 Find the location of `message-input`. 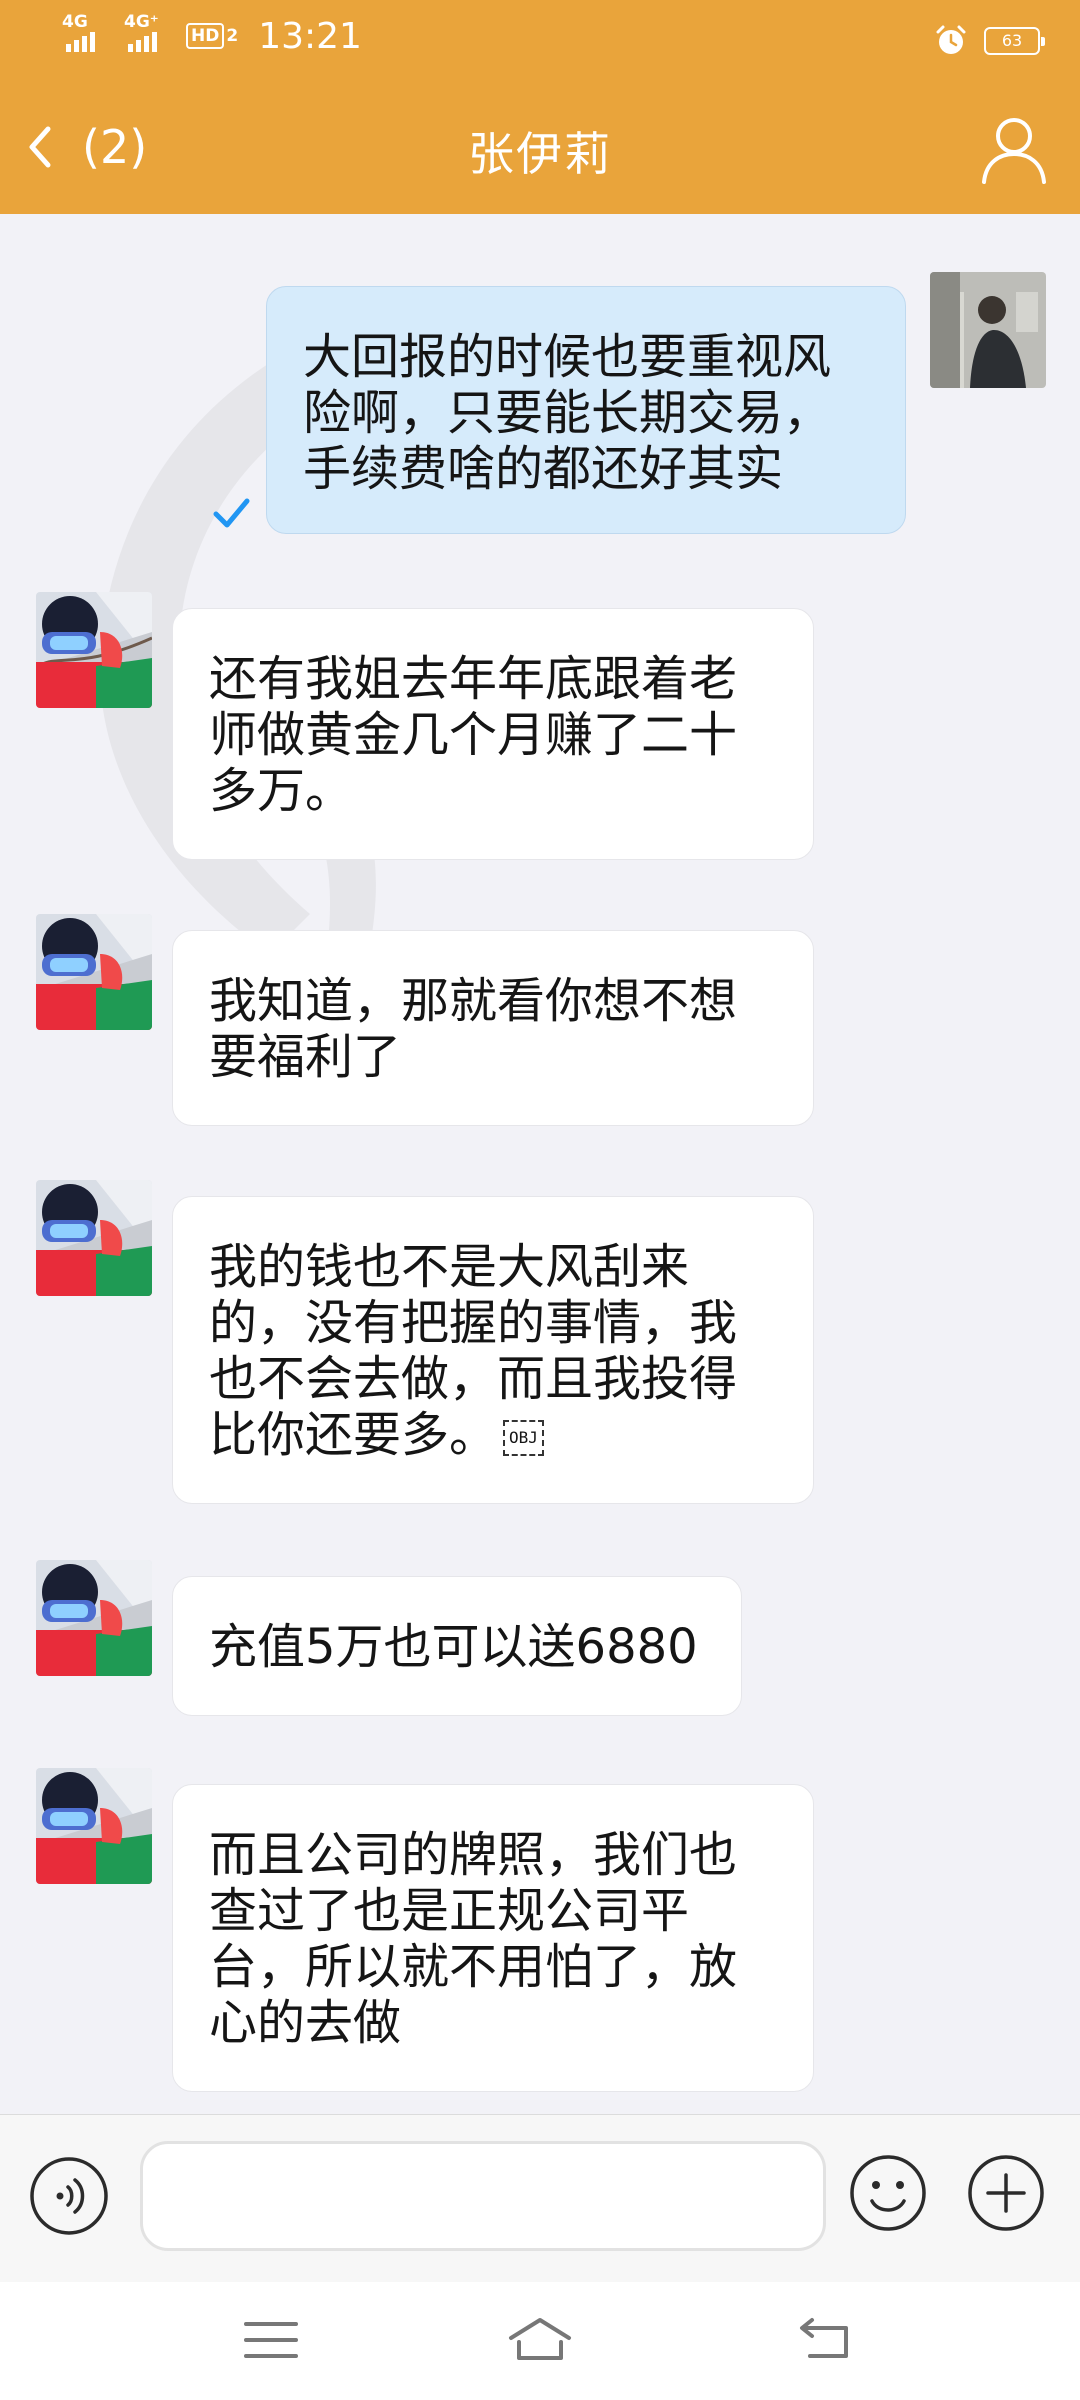

message-input is located at coordinates (483, 2196).